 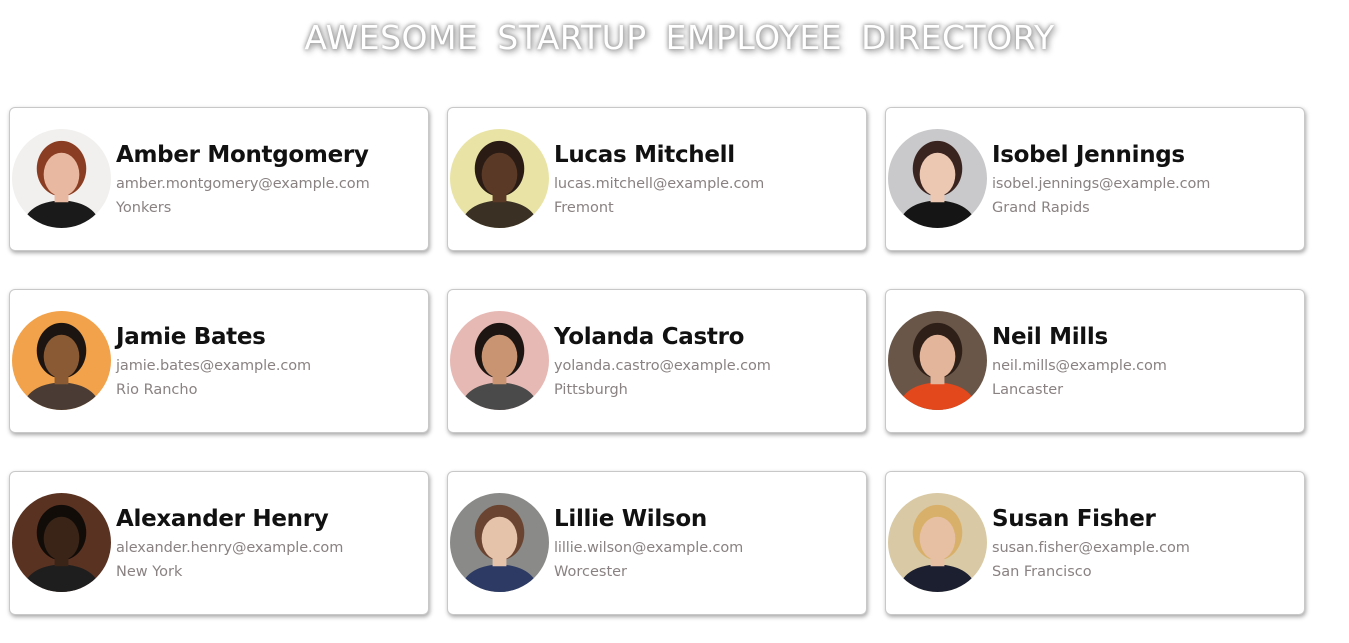 What do you see at coordinates (149, 572) in the screenshot?
I see `employee-city: New York` at bounding box center [149, 572].